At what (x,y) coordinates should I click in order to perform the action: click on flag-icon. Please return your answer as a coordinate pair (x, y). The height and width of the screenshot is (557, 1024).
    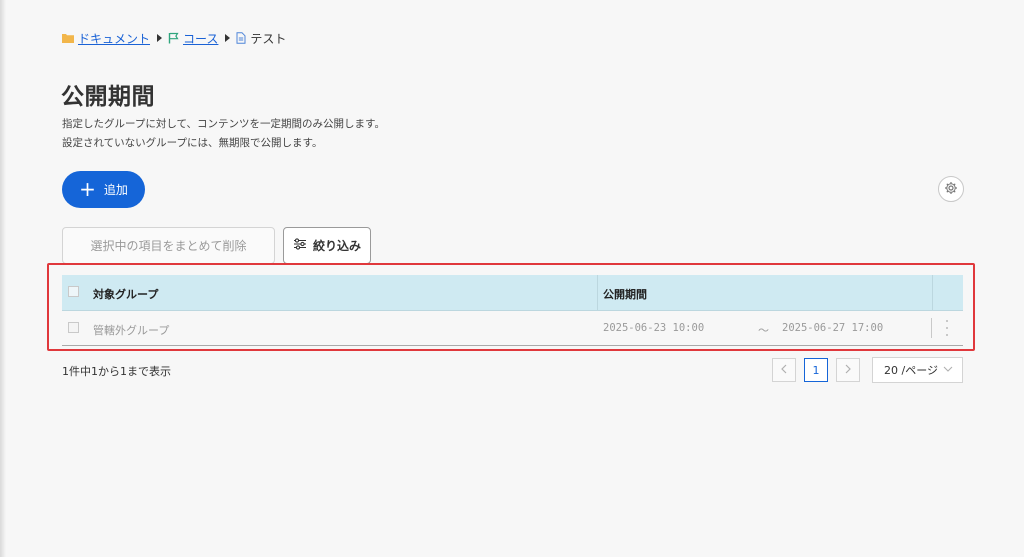
    Looking at the image, I should click on (173, 38).